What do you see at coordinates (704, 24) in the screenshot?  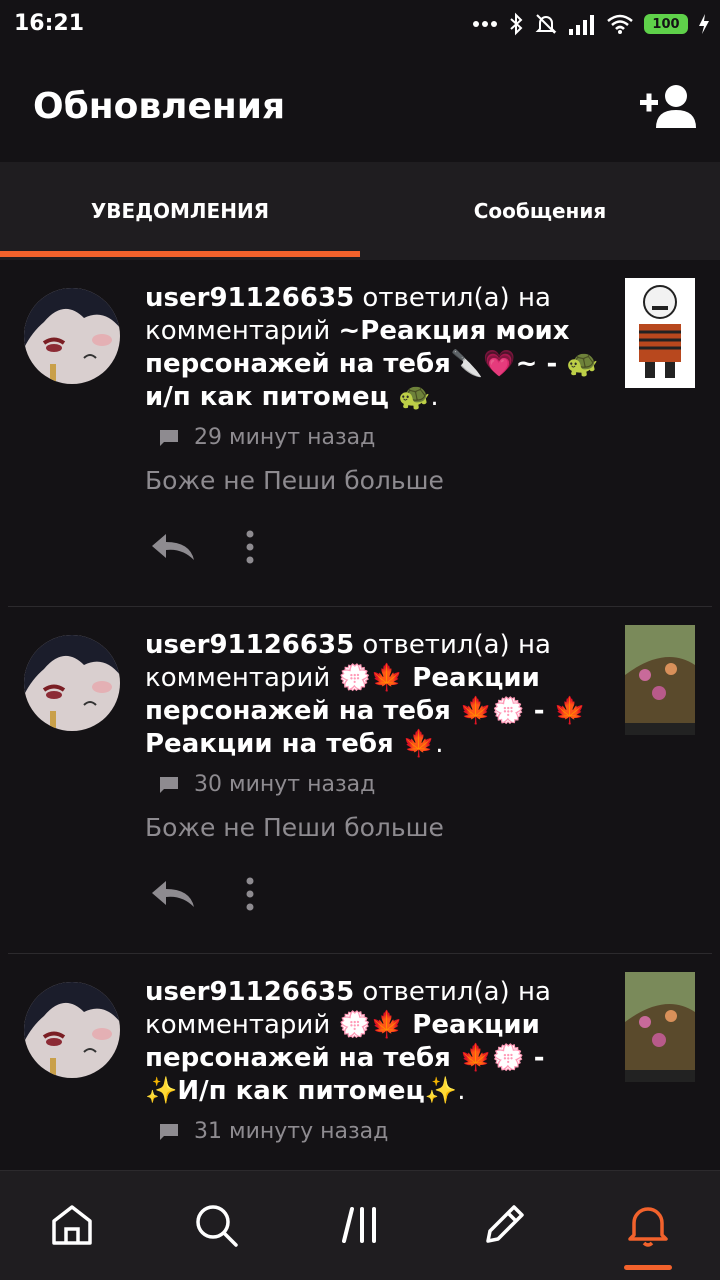 I see `charging-icon` at bounding box center [704, 24].